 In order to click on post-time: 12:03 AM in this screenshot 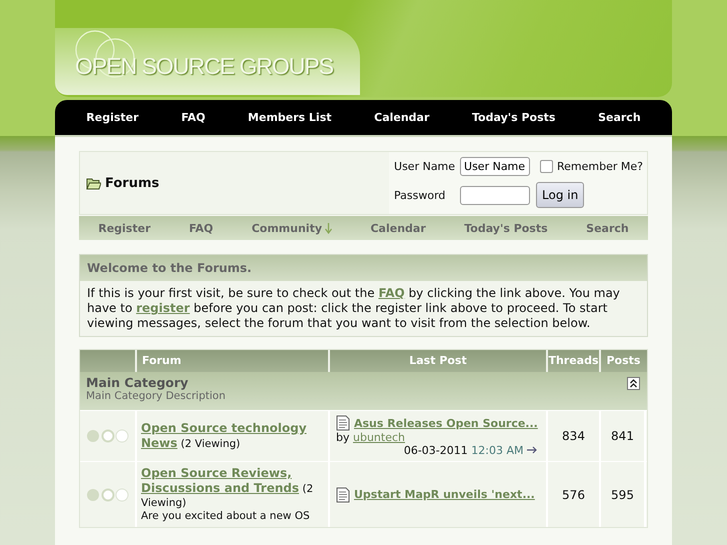, I will do `click(497, 450)`.